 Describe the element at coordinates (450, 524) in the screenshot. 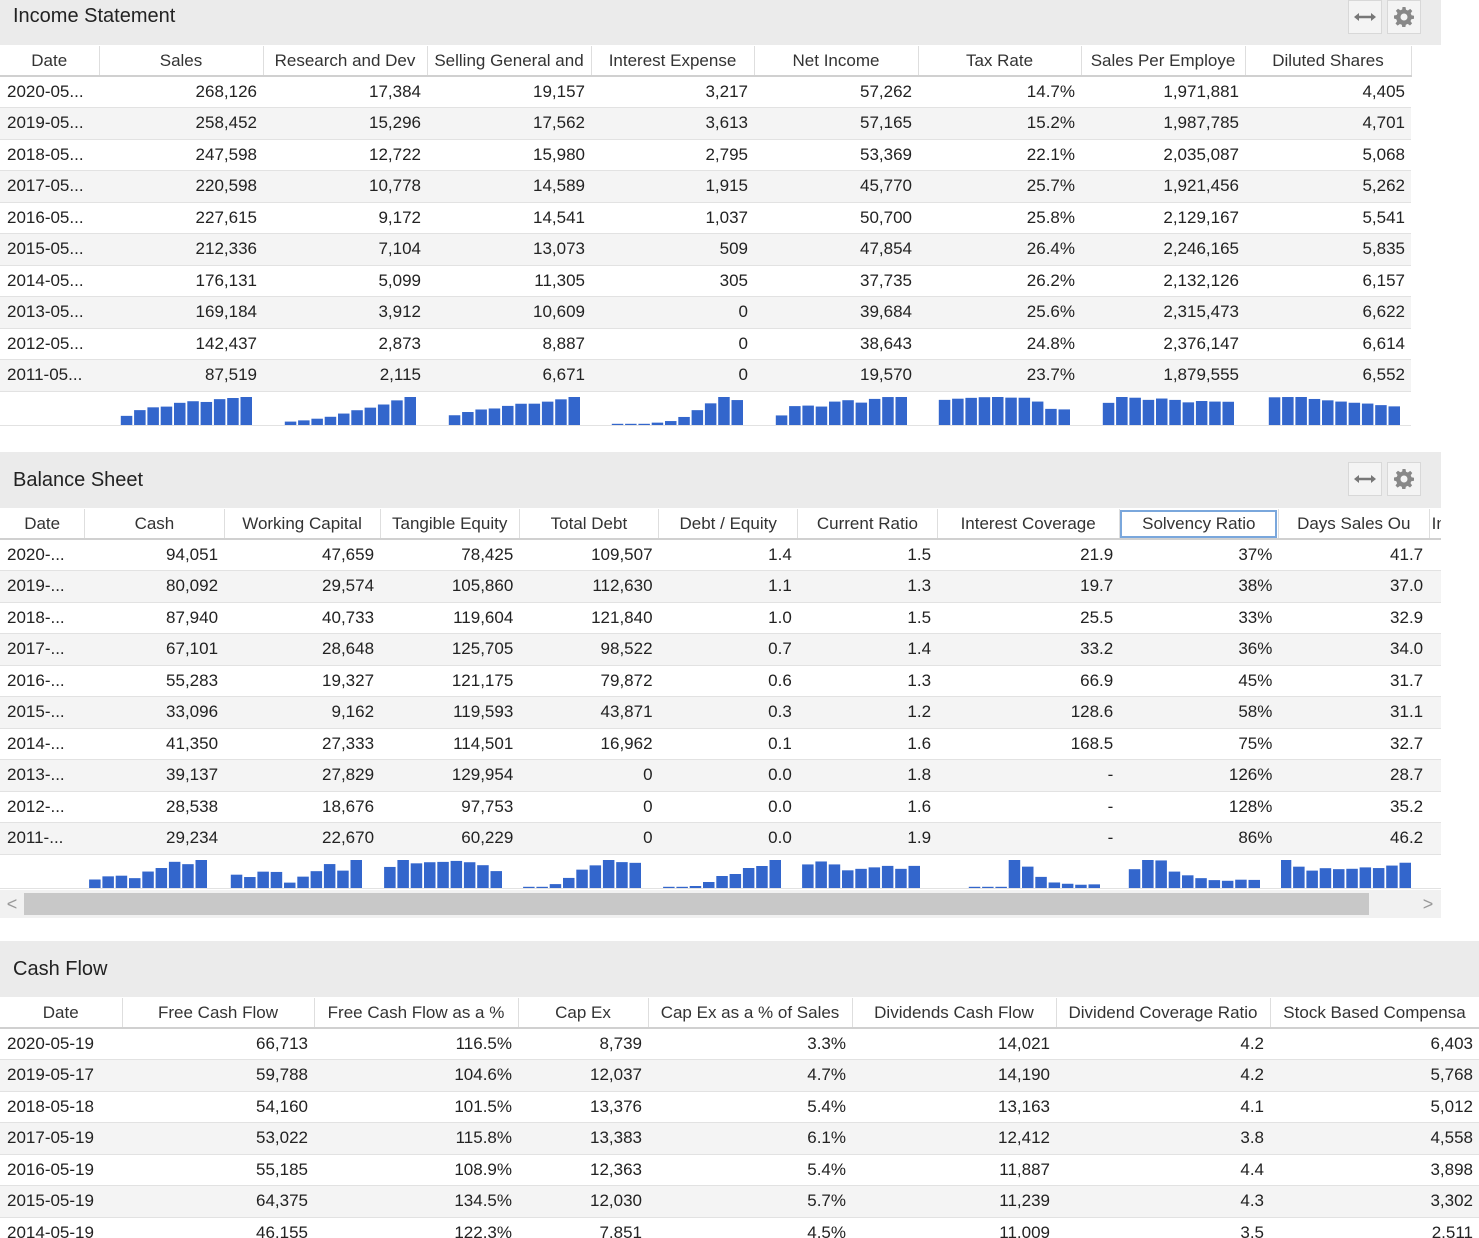

I see `column-header: Tangible Equity` at that location.